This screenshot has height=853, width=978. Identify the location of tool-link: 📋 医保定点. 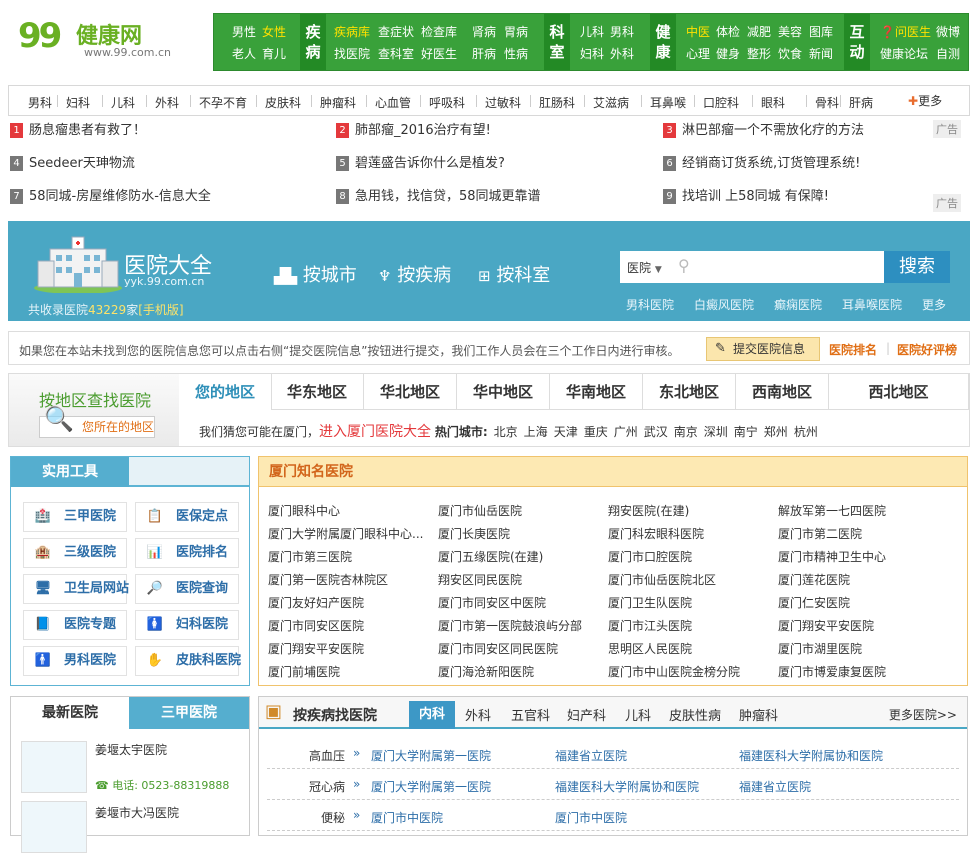
(187, 517).